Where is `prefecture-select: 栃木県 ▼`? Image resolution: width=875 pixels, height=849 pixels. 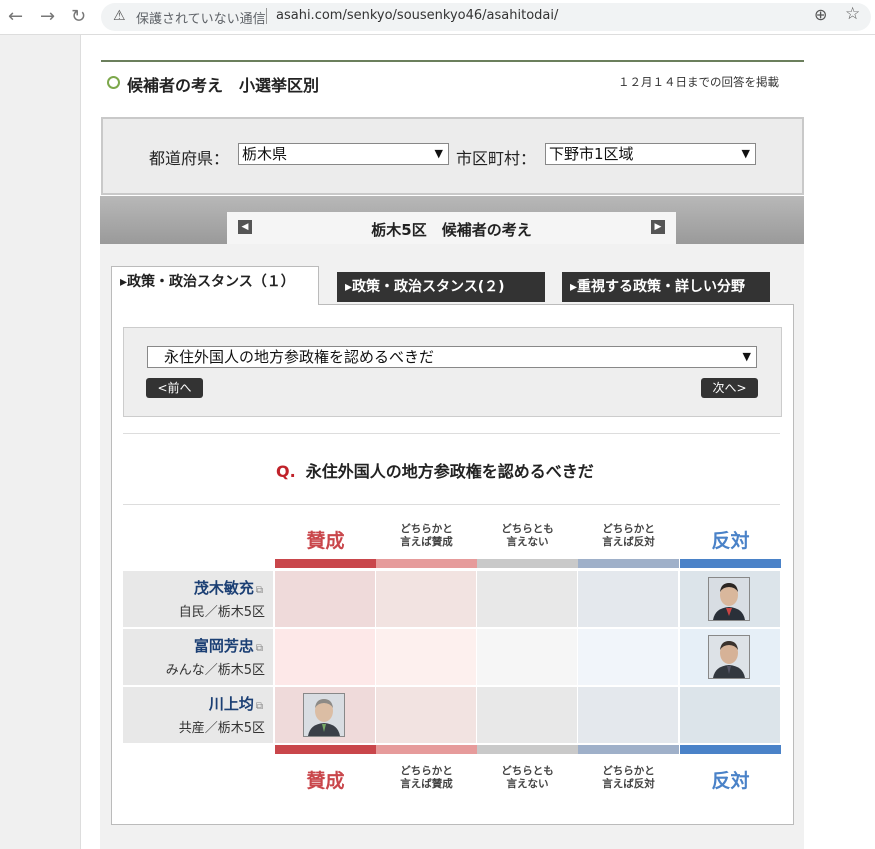
prefecture-select: 栃木県 ▼ is located at coordinates (343, 154).